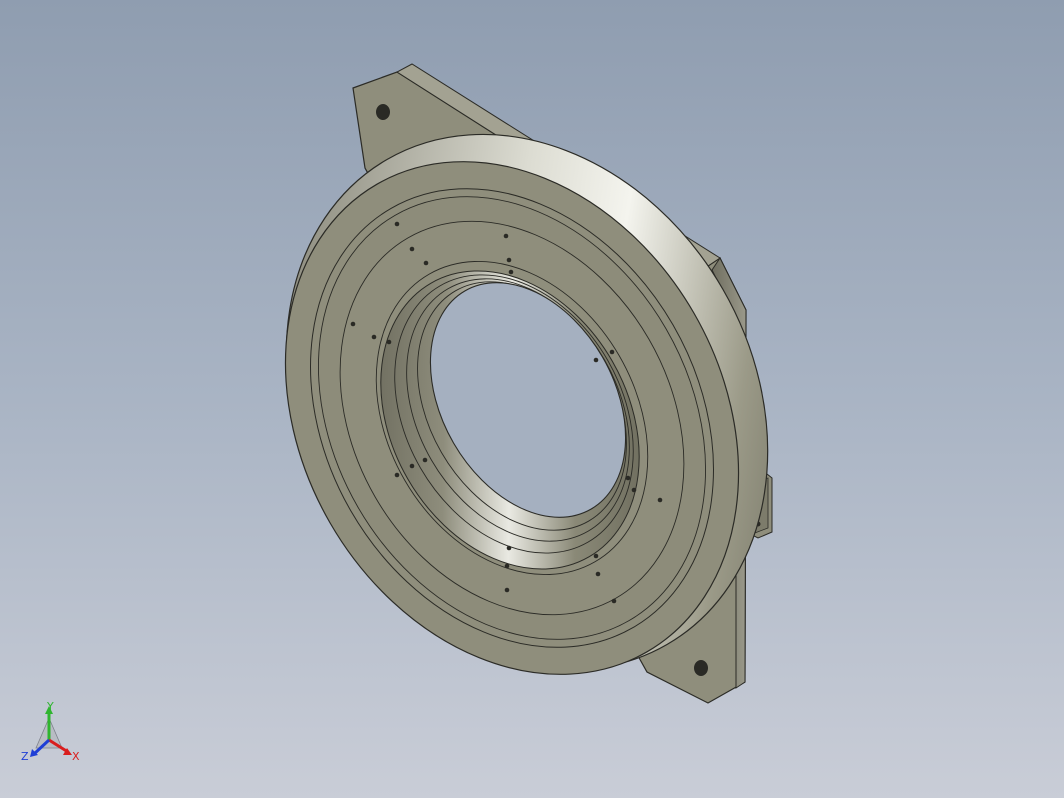 The width and height of the screenshot is (1064, 798). Describe the element at coordinates (53, 735) in the screenshot. I see `view-orientation-triad: Y X Z` at that location.